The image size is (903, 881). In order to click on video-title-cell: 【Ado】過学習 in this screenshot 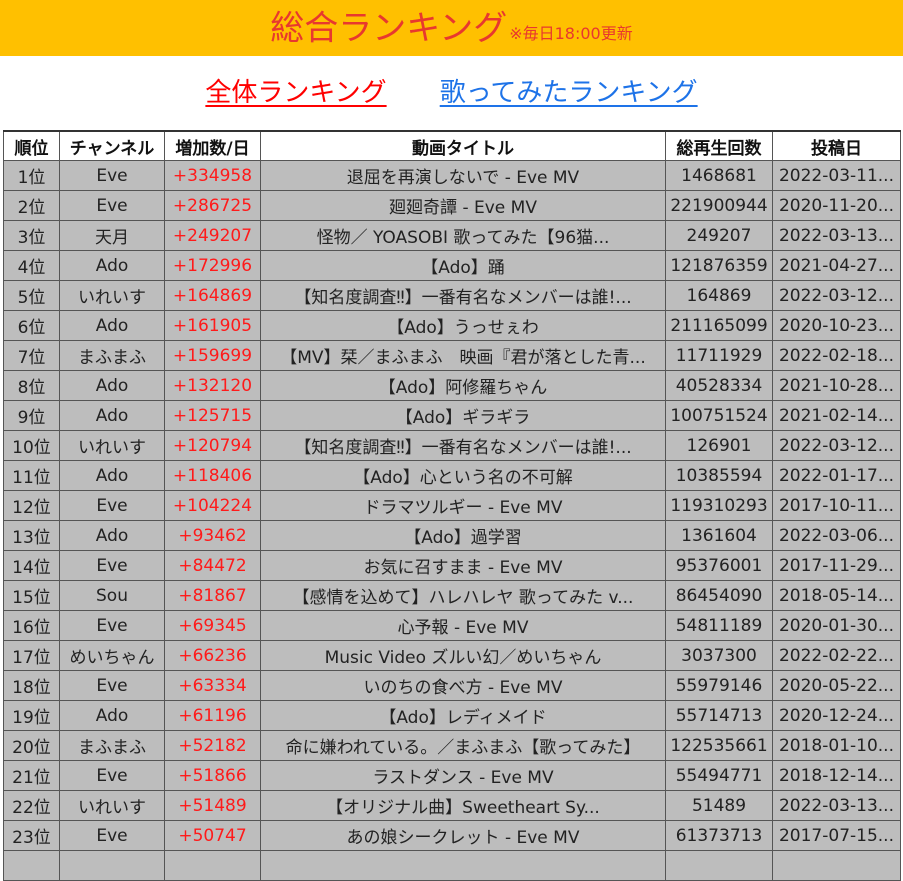, I will do `click(463, 535)`.